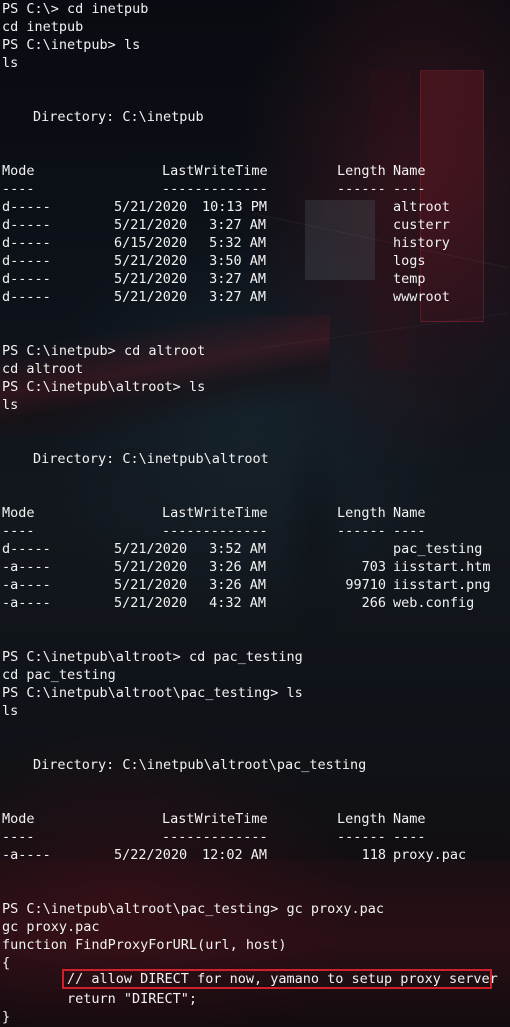  I want to click on row-date: 6/15/2020, so click(151, 243).